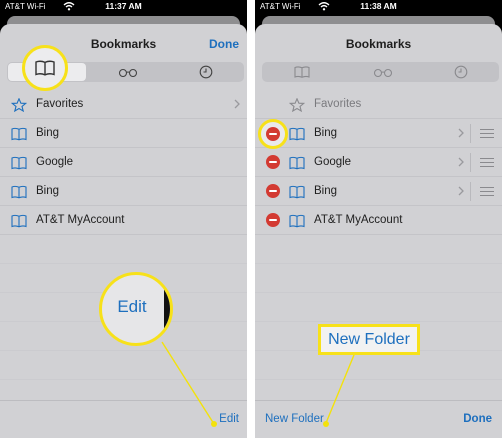  I want to click on open-book-icon, so click(45, 68).